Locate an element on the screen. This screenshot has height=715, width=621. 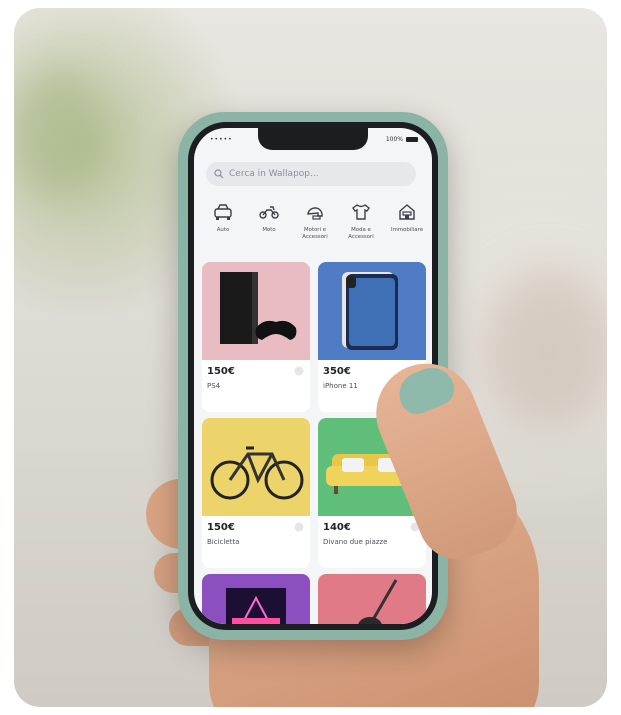
product-title: Bicicletta is located at coordinates (223, 542).